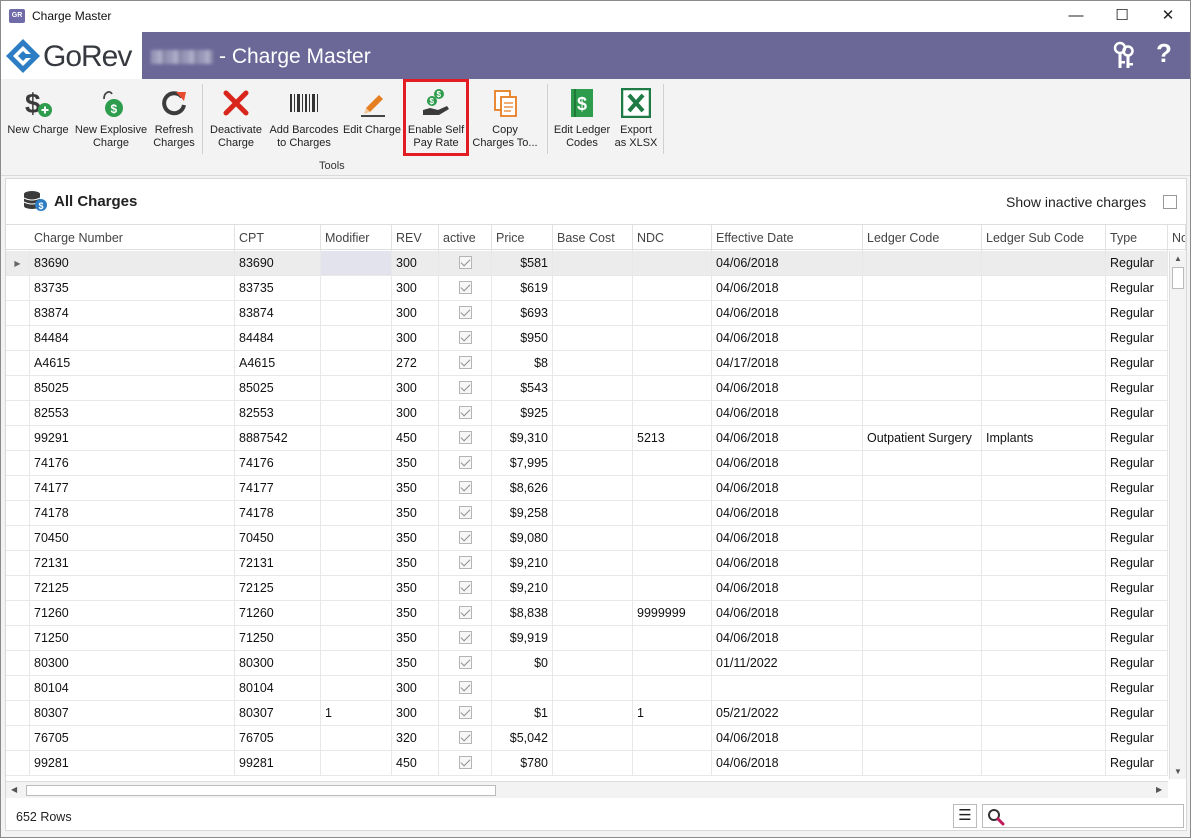 The width and height of the screenshot is (1191, 838). Describe the element at coordinates (522, 263) in the screenshot. I see `table-cell: $581` at that location.